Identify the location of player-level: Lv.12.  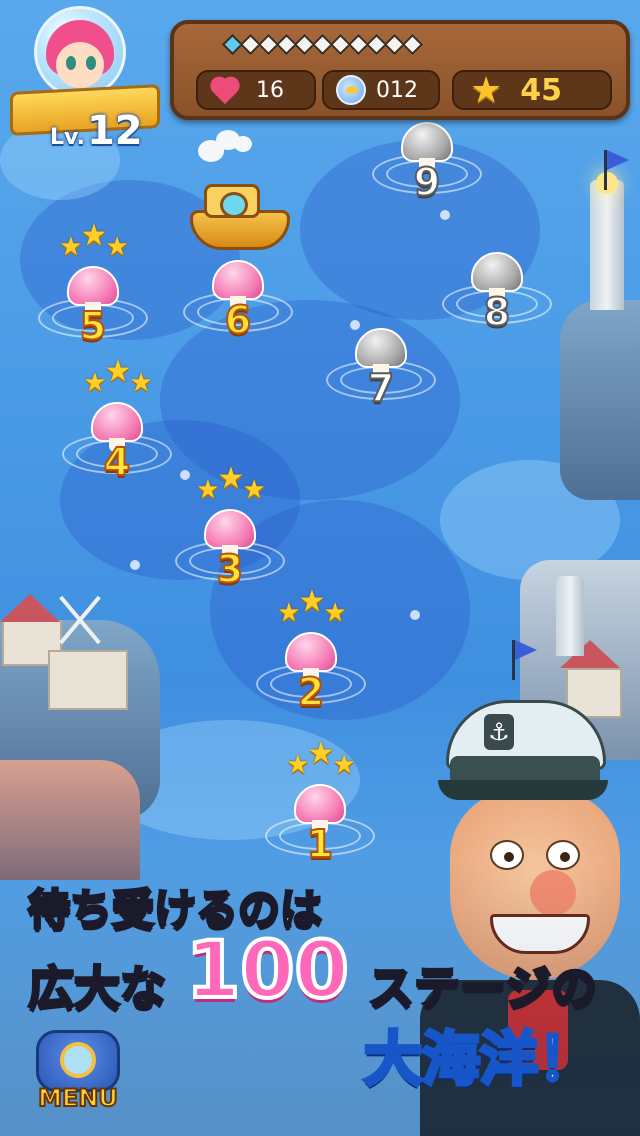
(96, 131).